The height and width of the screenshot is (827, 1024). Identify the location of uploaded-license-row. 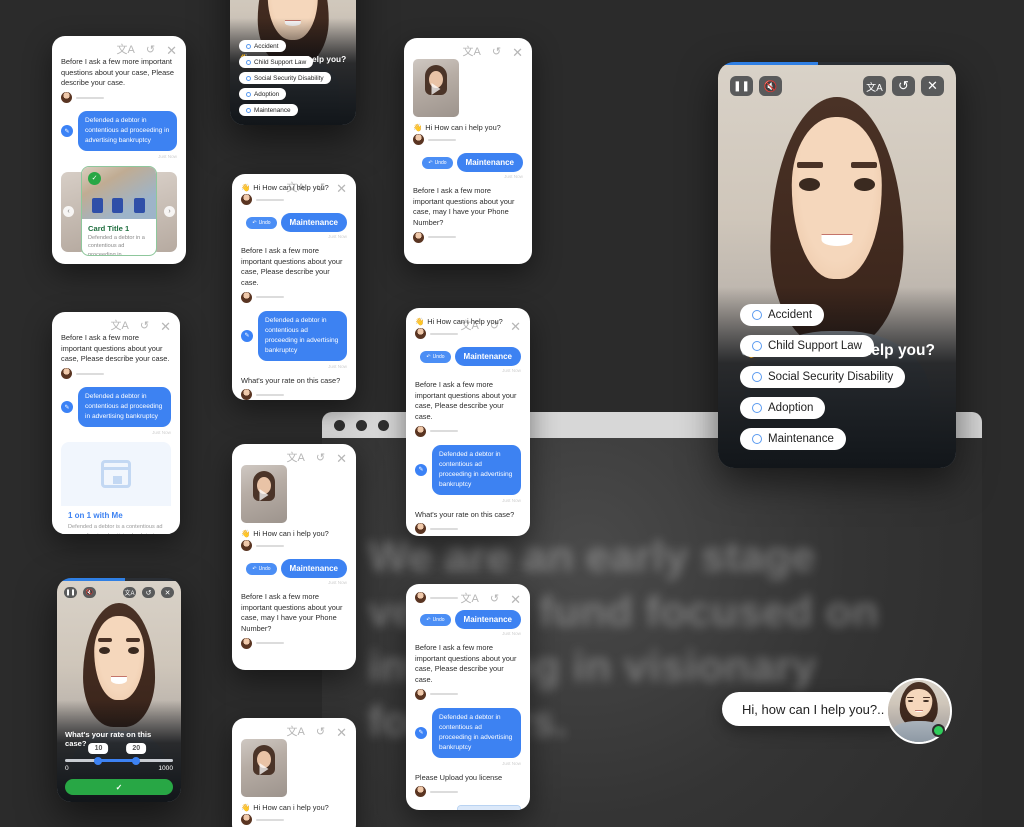
(468, 807).